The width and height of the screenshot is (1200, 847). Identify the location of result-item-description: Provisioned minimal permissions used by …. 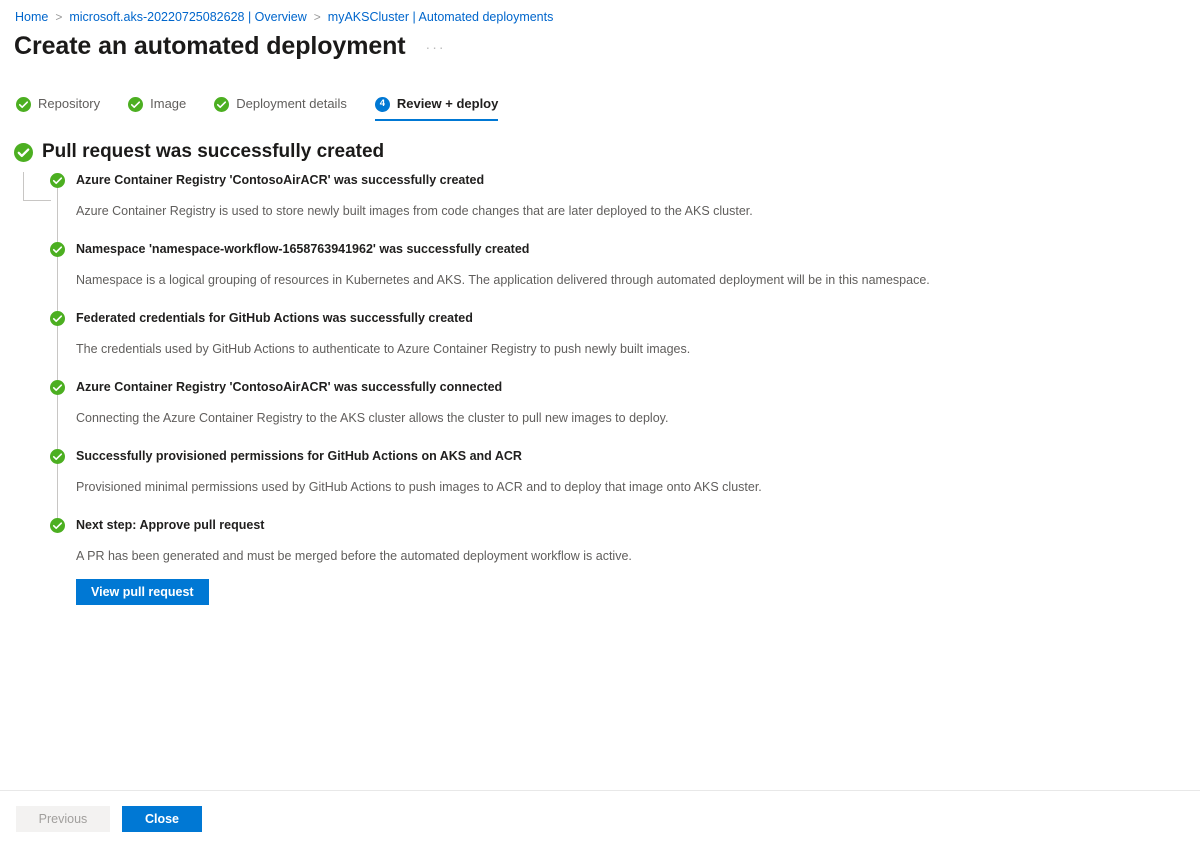
(419, 487).